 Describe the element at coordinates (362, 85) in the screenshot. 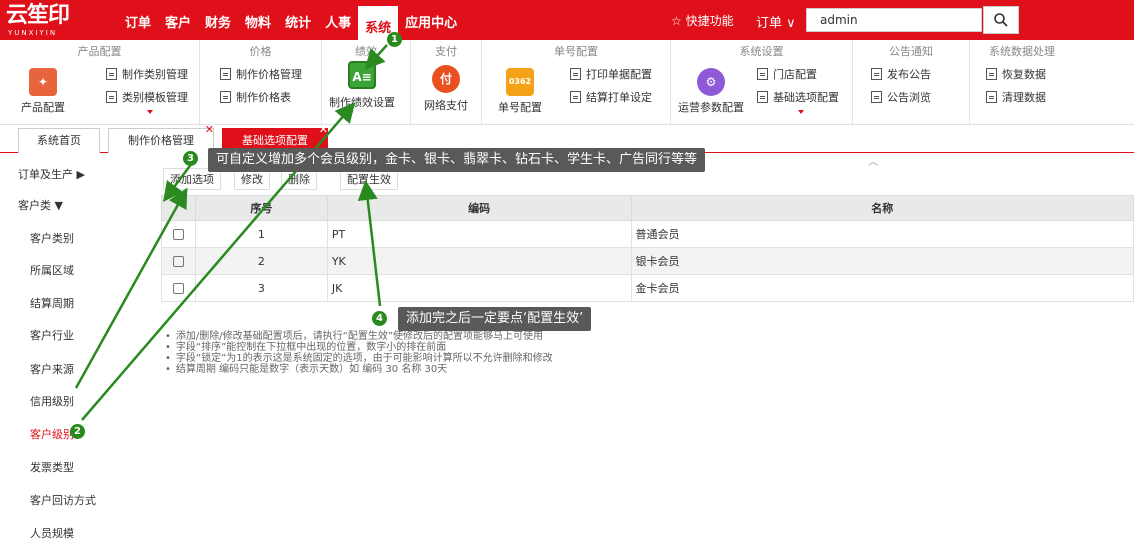

I see `perf-set-button: A≡ 制作绩效设置` at that location.